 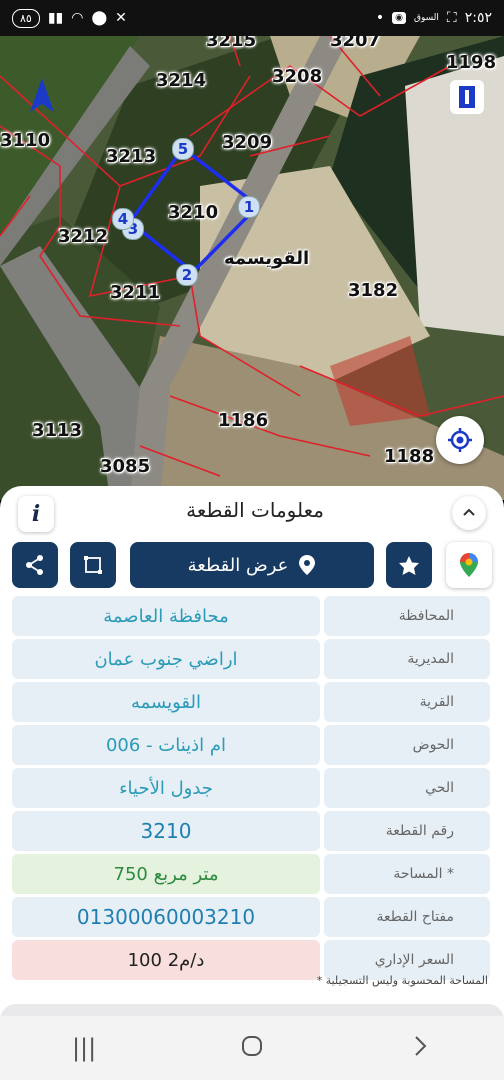 What do you see at coordinates (409, 456) in the screenshot?
I see `plot-label: 1188` at bounding box center [409, 456].